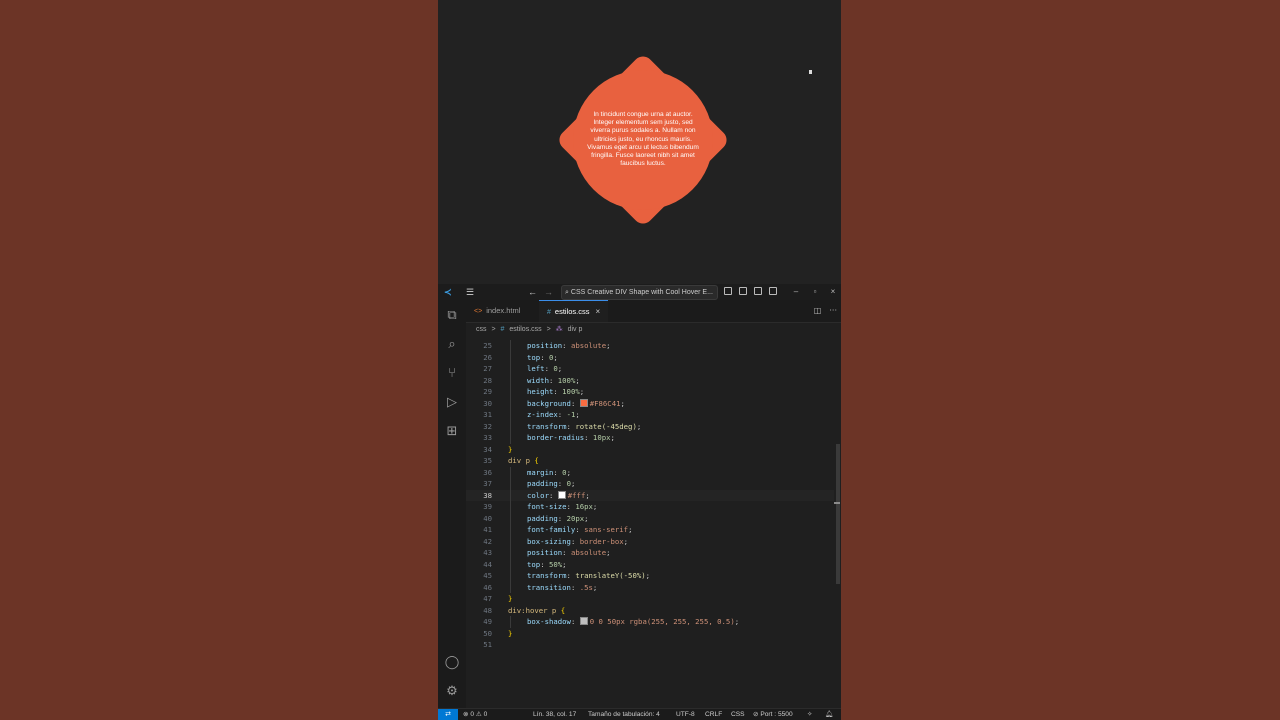 The height and width of the screenshot is (720, 1280). Describe the element at coordinates (606, 426) in the screenshot. I see `css-value: rotate(-45deg)` at that location.